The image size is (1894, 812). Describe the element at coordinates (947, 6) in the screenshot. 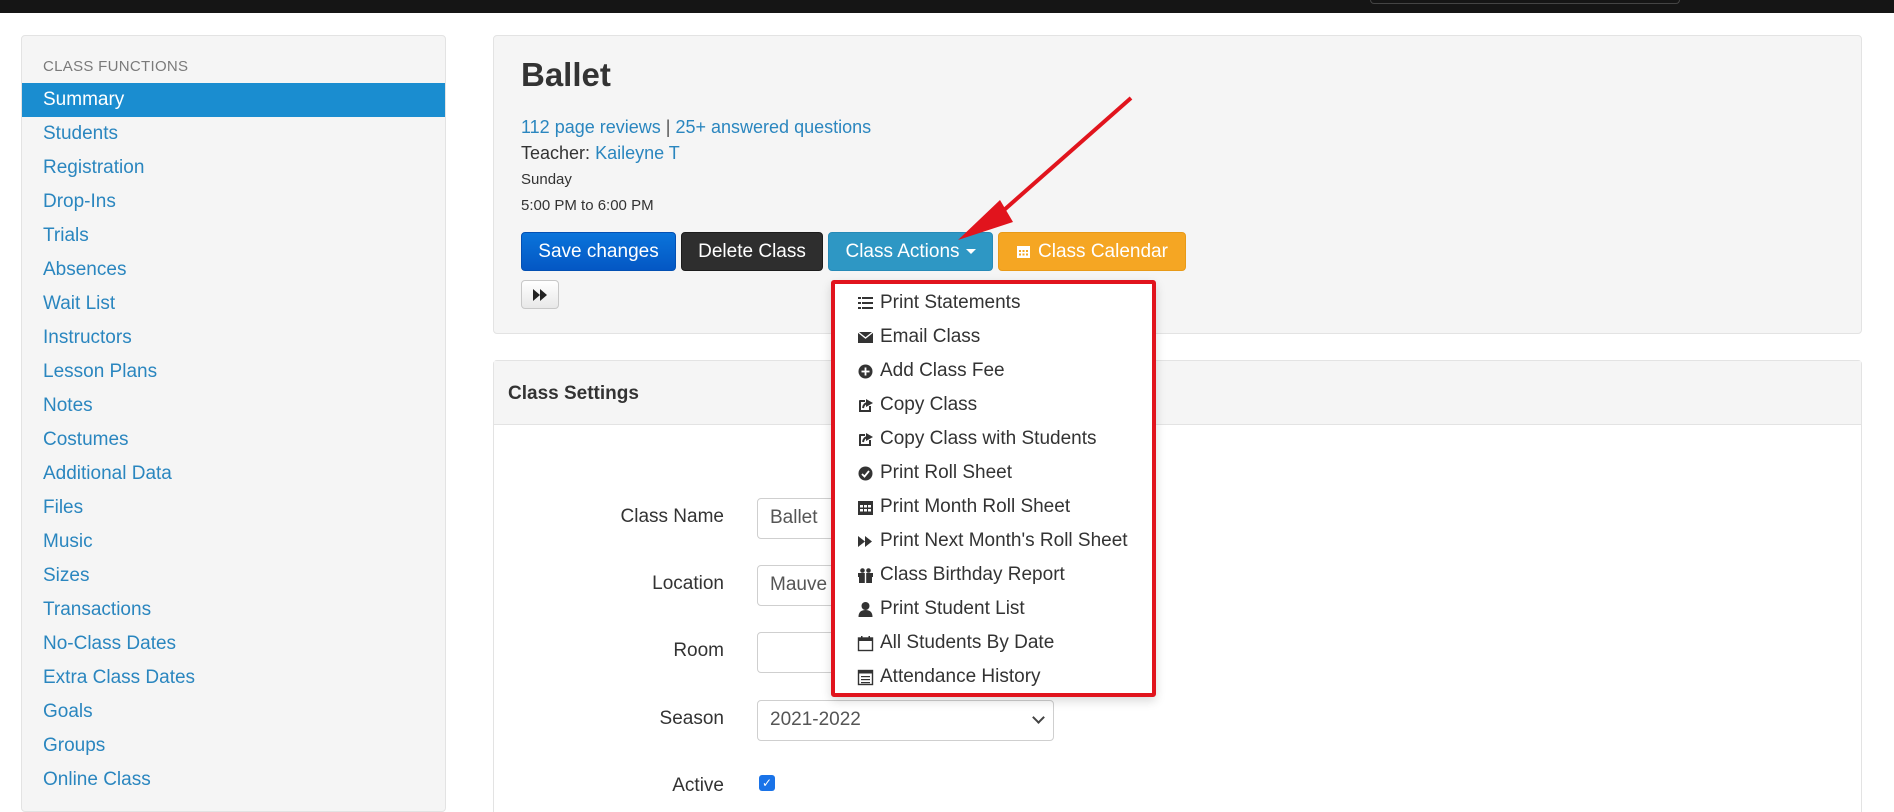

I see `top-bar` at that location.